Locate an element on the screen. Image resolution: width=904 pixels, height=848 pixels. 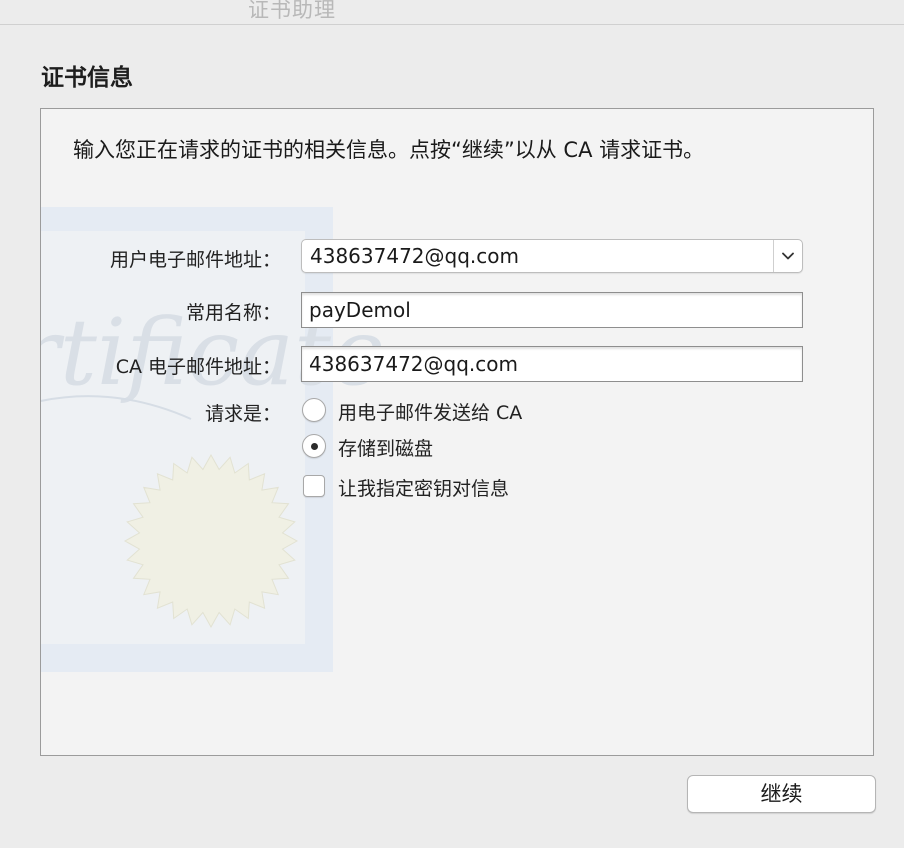
title-bar: 证书助理 is located at coordinates (452, 12).